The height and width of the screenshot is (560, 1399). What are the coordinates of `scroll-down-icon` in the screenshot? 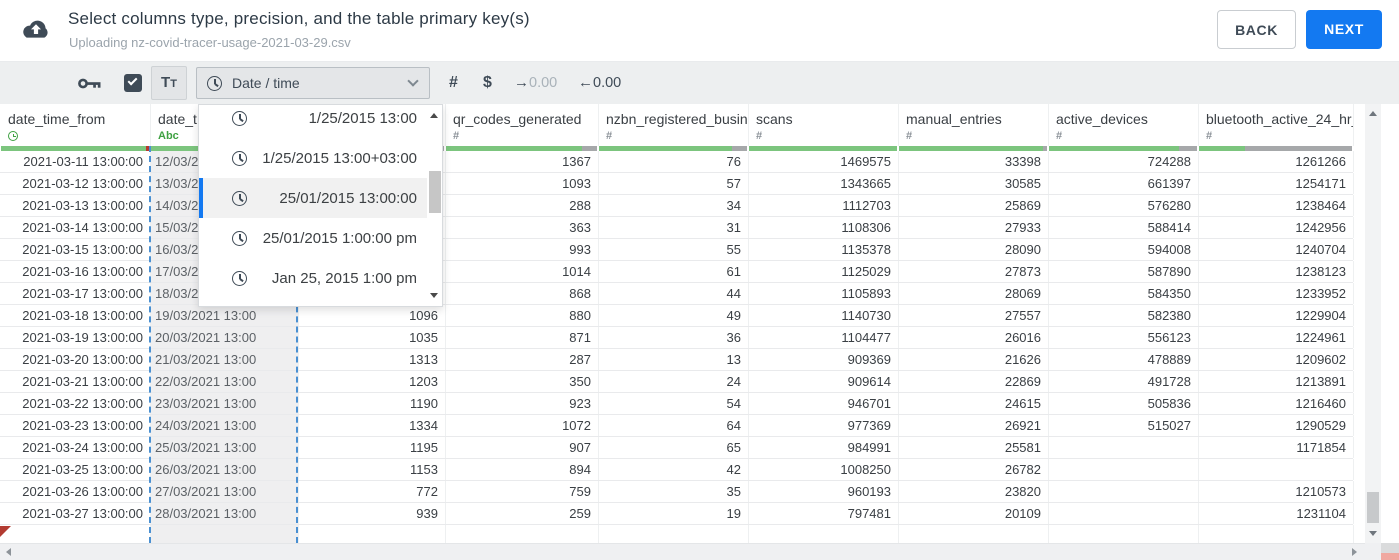 It's located at (1373, 533).